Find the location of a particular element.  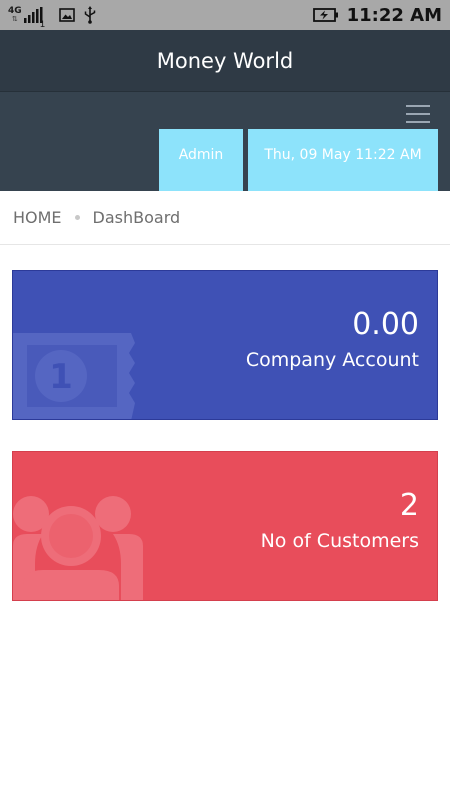

breadcrumb-current: DashBoard is located at coordinates (136, 217).